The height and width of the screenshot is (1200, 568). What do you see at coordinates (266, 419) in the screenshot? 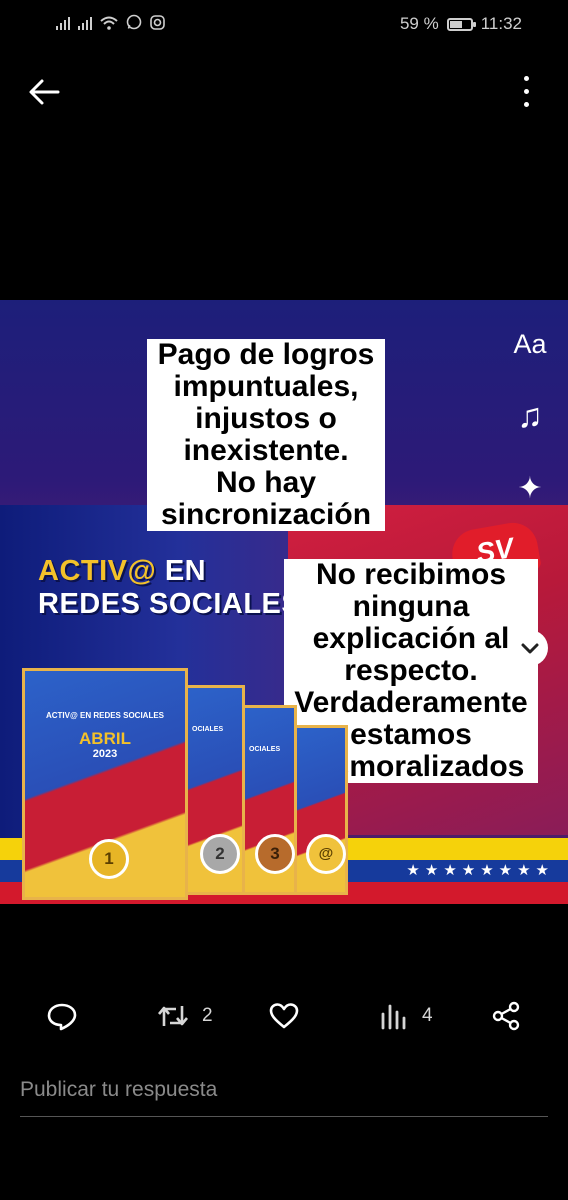
I see `sticker-line: injustos o` at bounding box center [266, 419].